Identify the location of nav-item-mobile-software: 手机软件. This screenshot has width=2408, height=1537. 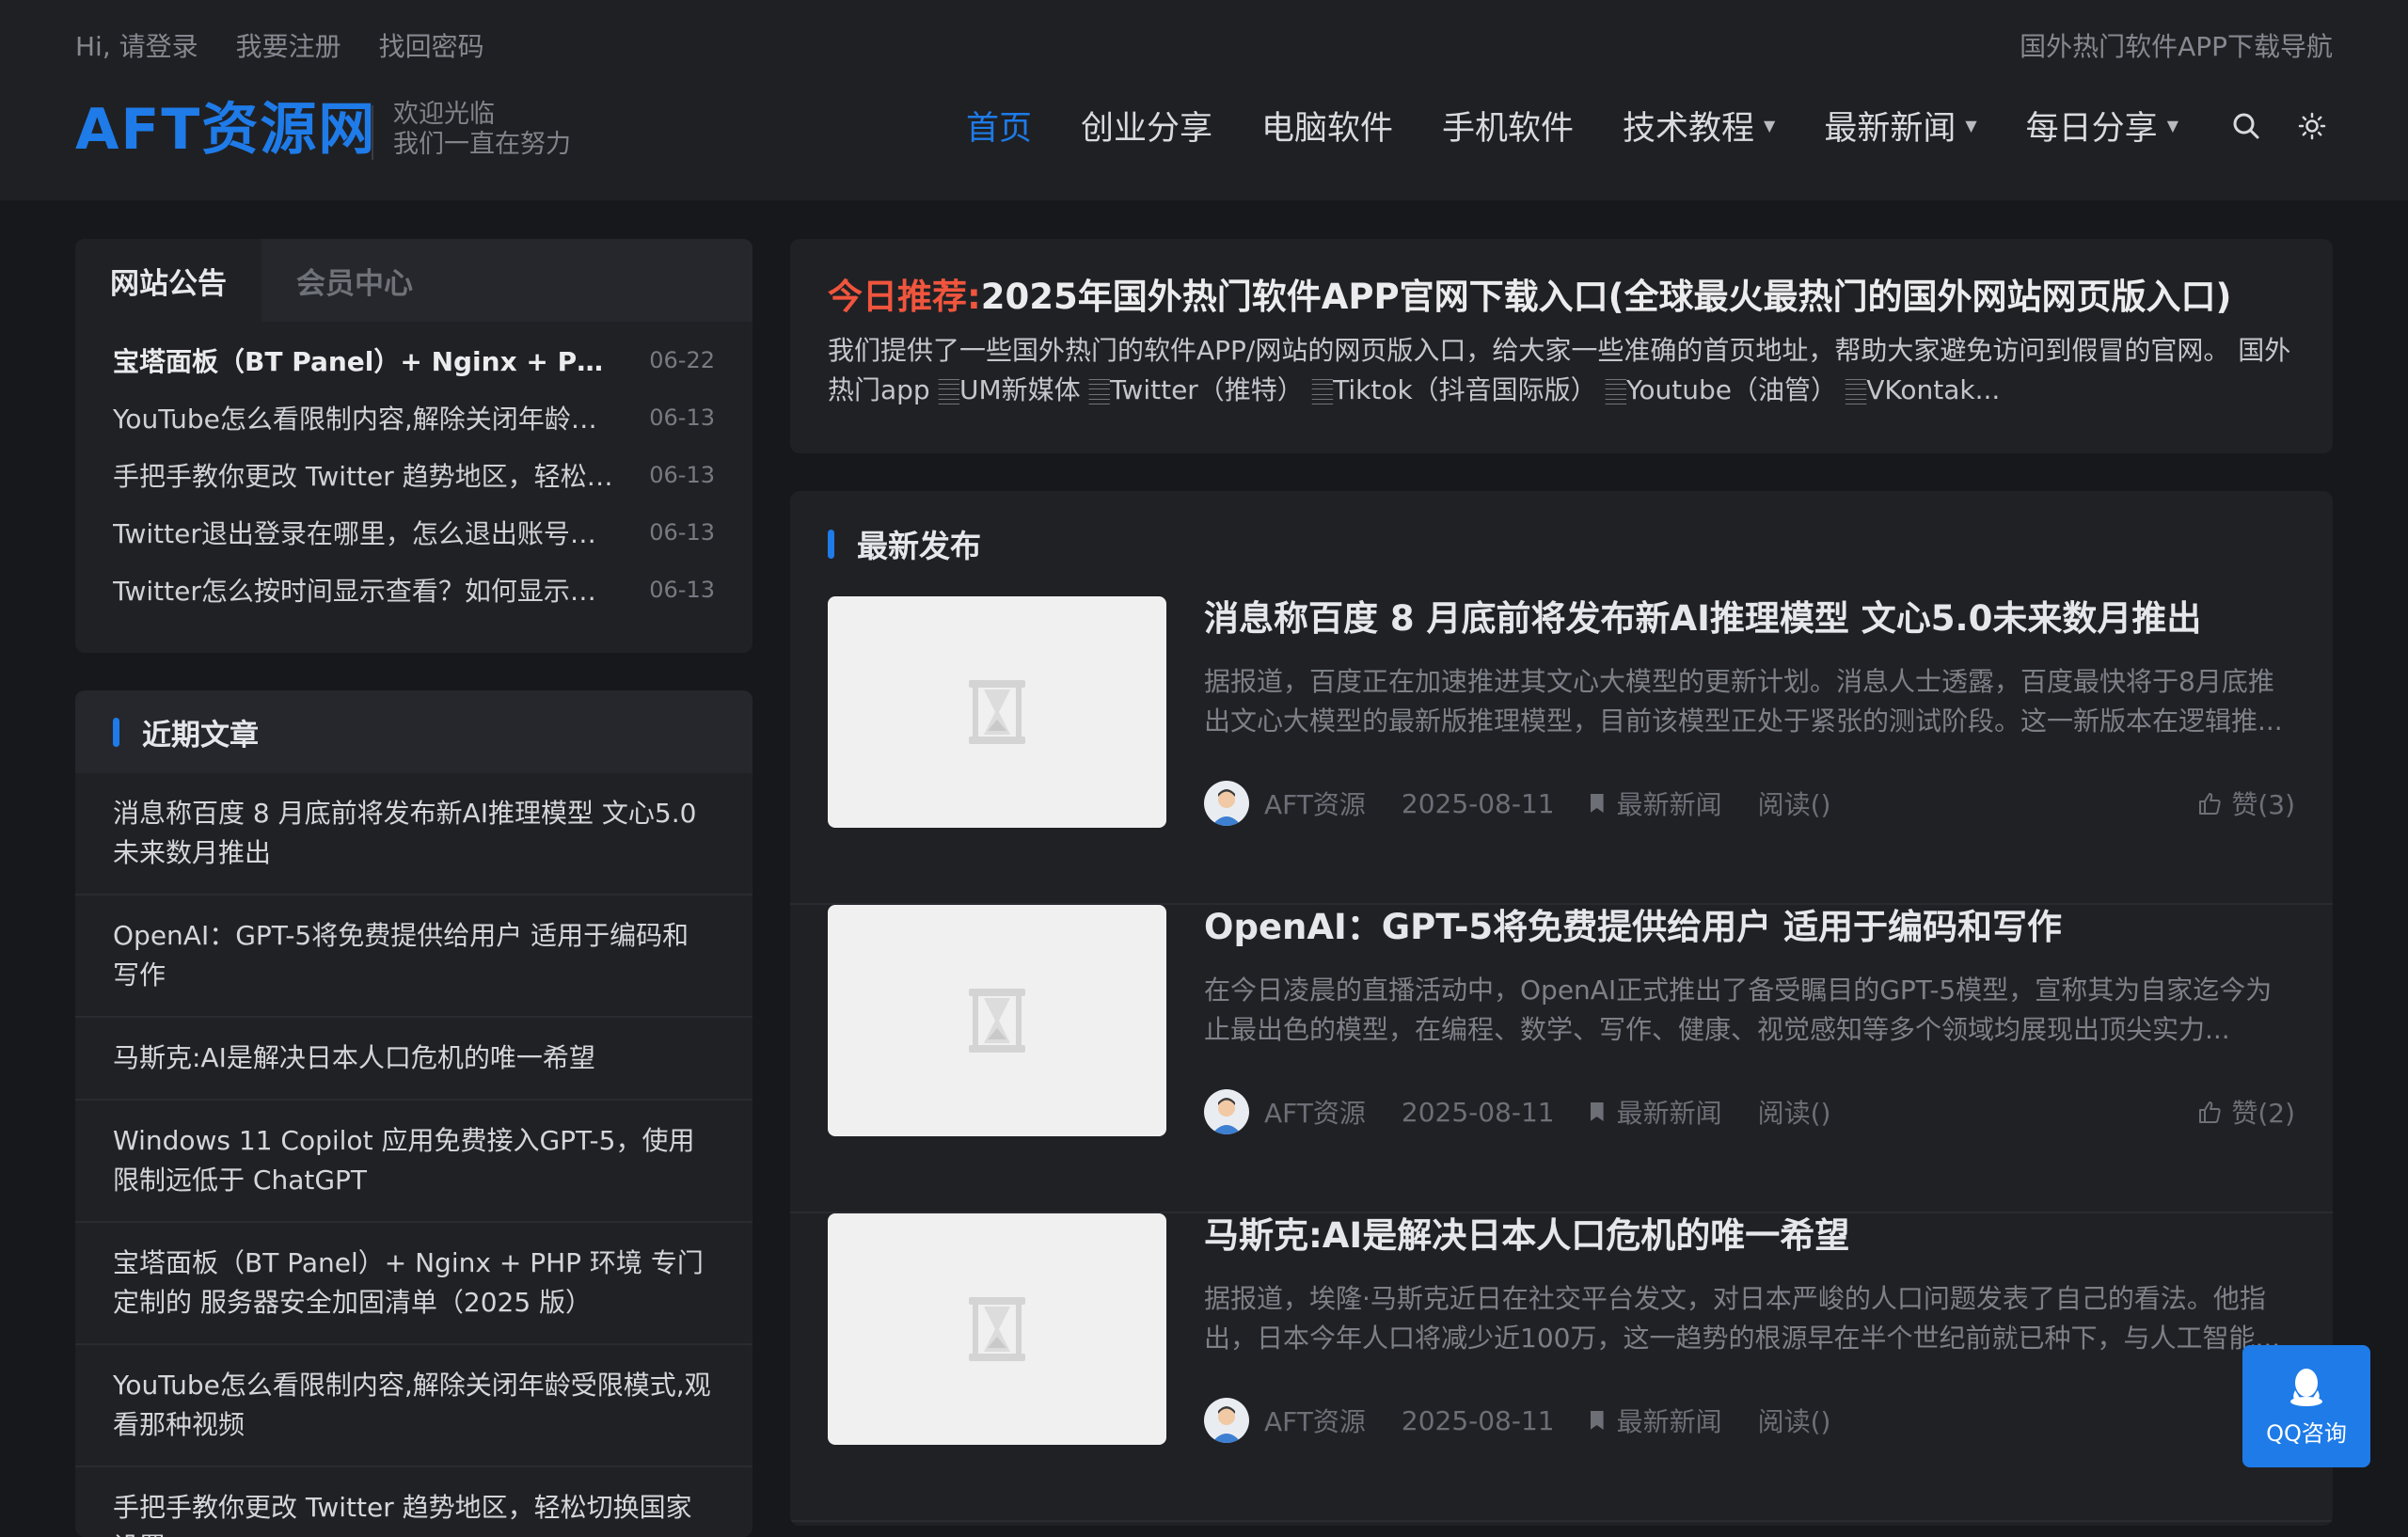
(1508, 126).